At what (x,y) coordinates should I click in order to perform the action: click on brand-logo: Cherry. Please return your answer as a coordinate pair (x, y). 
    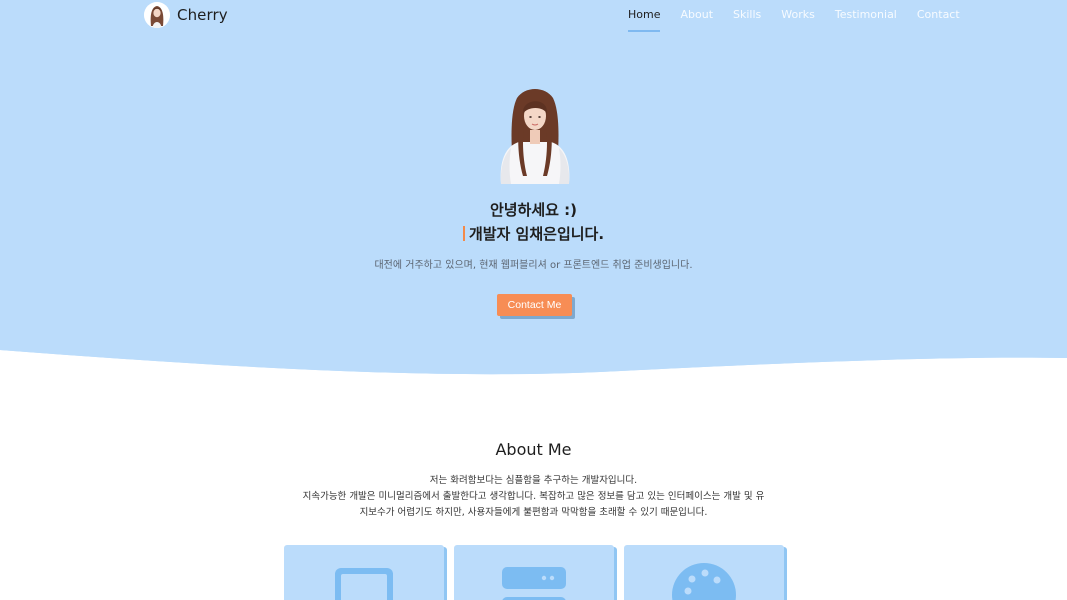
    Looking at the image, I should click on (186, 15).